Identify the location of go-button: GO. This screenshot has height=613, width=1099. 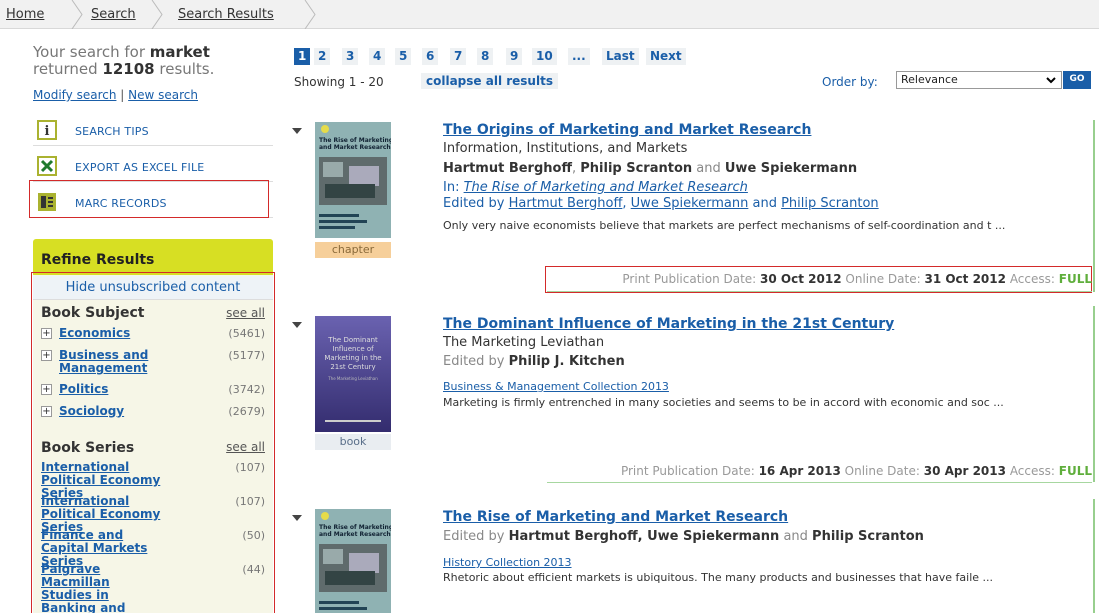
(1077, 80).